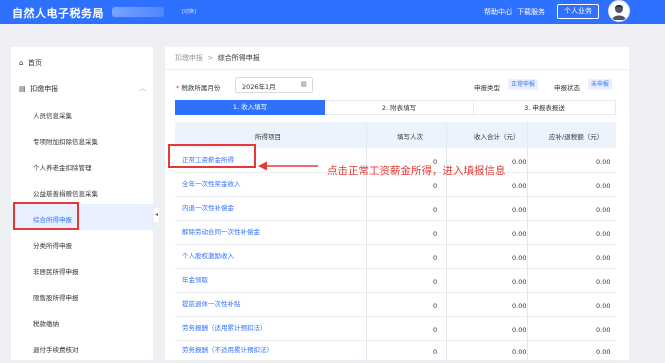  I want to click on declare-status-badge: 未申报, so click(600, 84).